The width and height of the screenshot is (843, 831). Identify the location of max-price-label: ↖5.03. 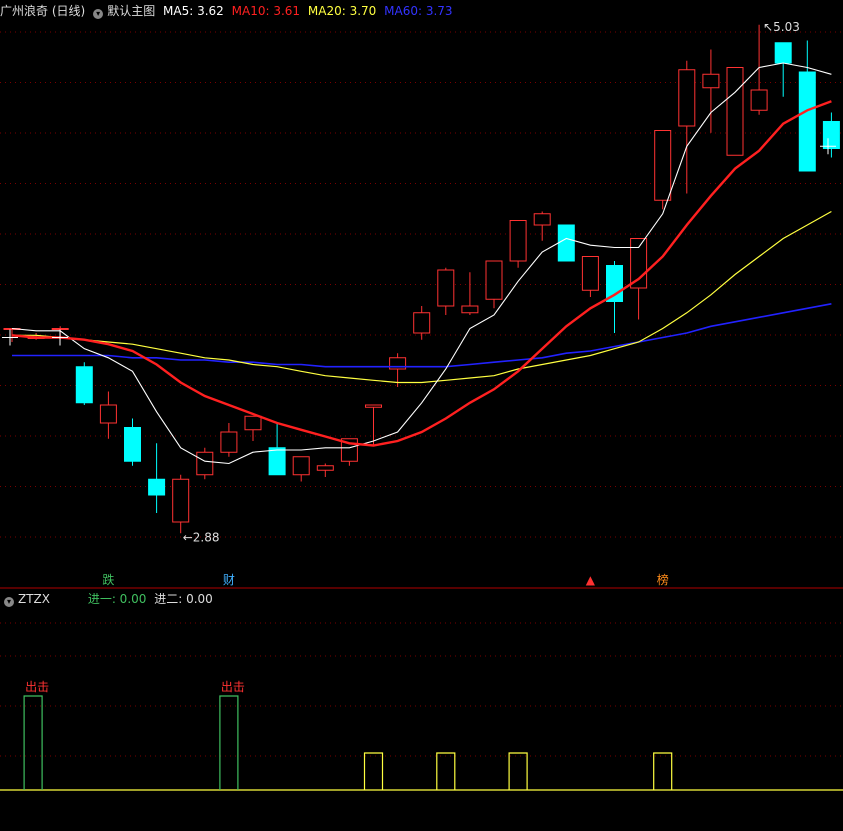
(781, 27).